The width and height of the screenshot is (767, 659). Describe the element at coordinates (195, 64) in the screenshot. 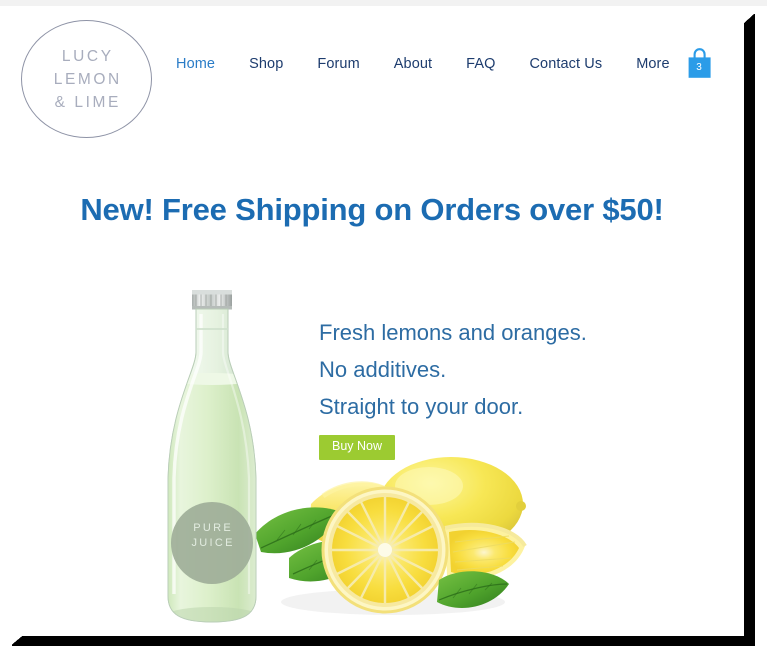

I see `nav-item-home: Home` at that location.